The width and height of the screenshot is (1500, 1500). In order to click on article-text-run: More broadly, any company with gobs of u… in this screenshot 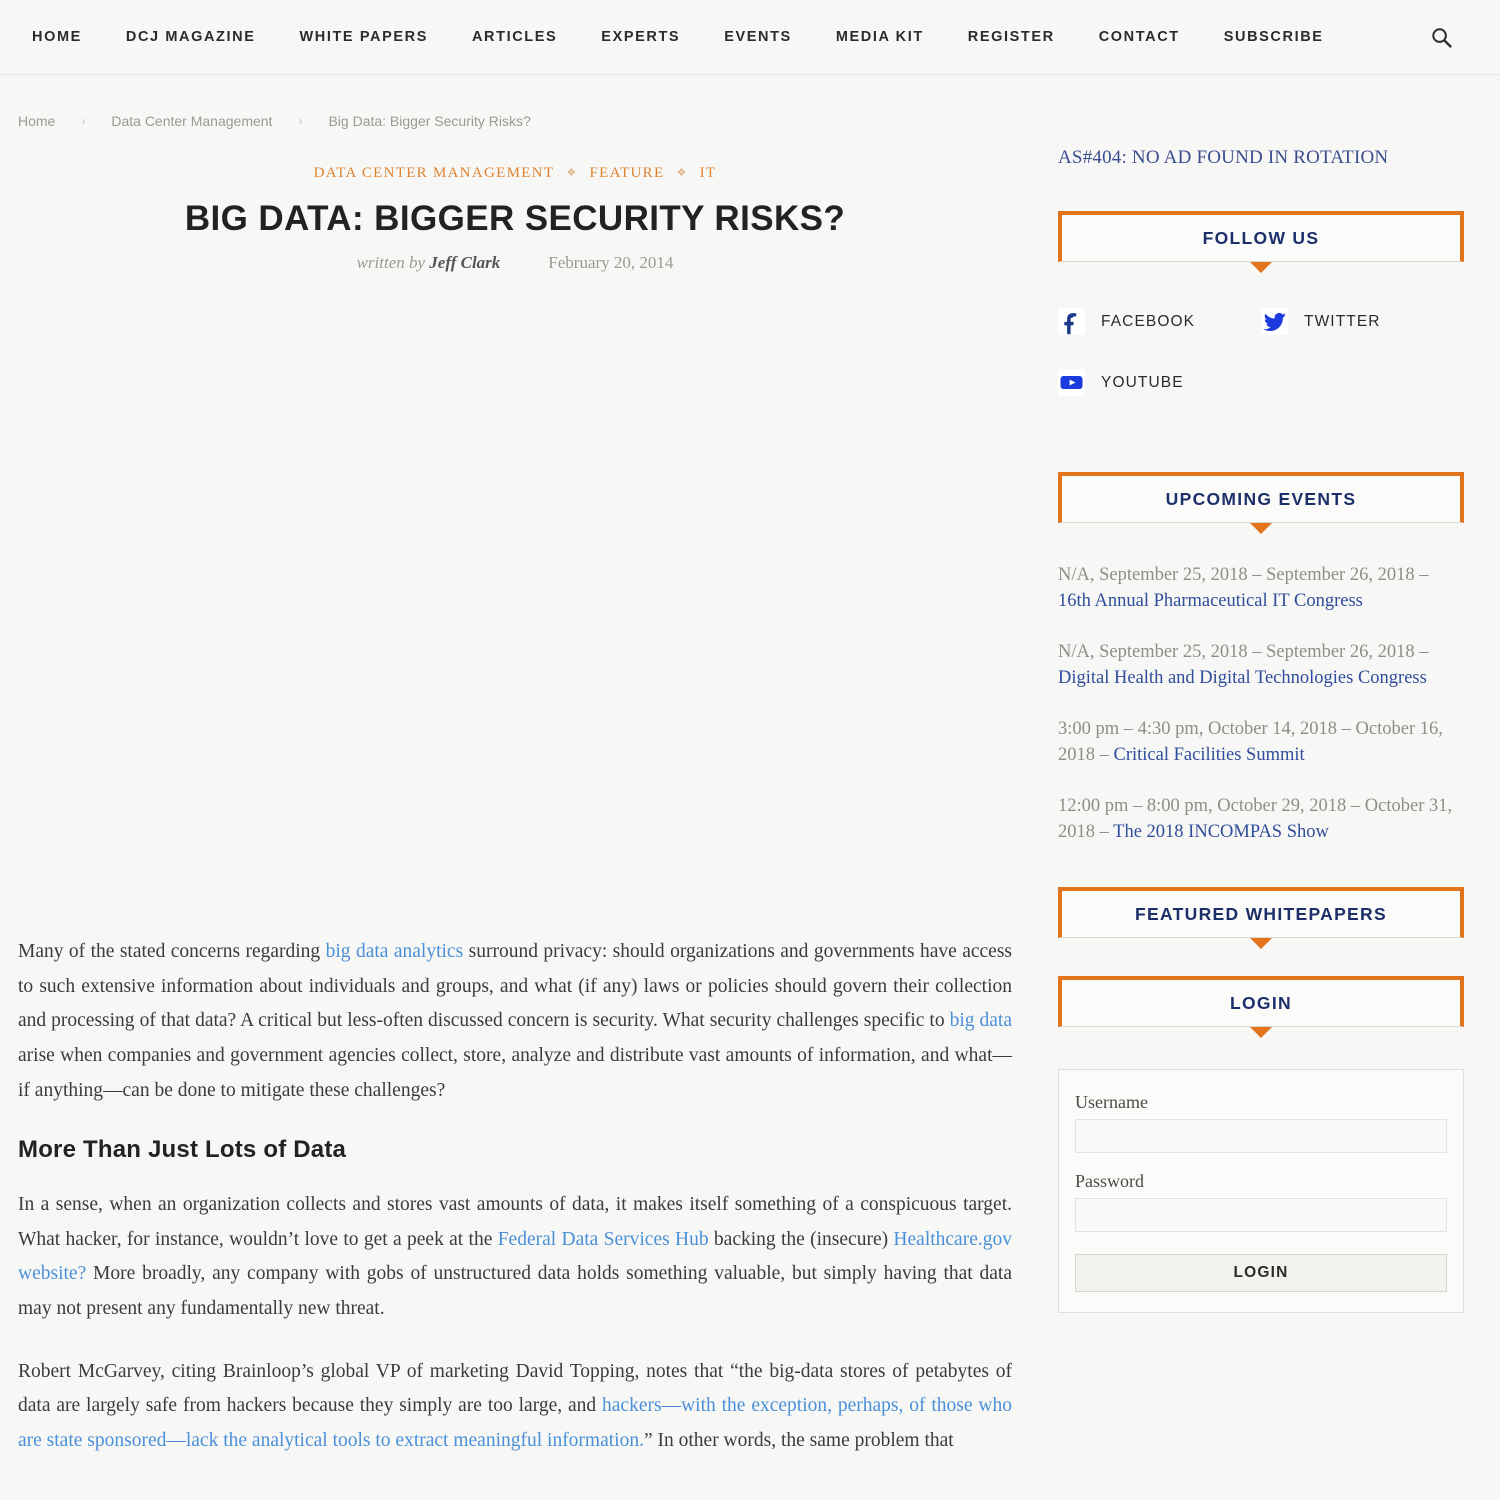, I will do `click(515, 1291)`.